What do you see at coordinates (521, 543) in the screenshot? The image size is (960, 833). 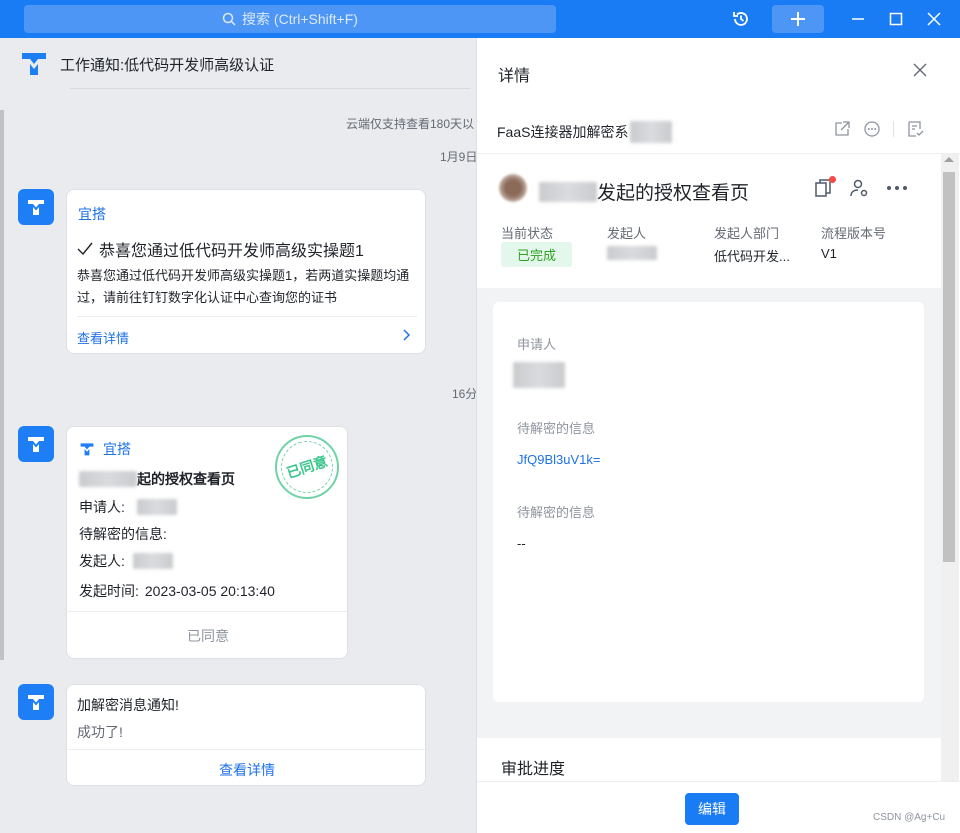 I see `info2-value: --` at bounding box center [521, 543].